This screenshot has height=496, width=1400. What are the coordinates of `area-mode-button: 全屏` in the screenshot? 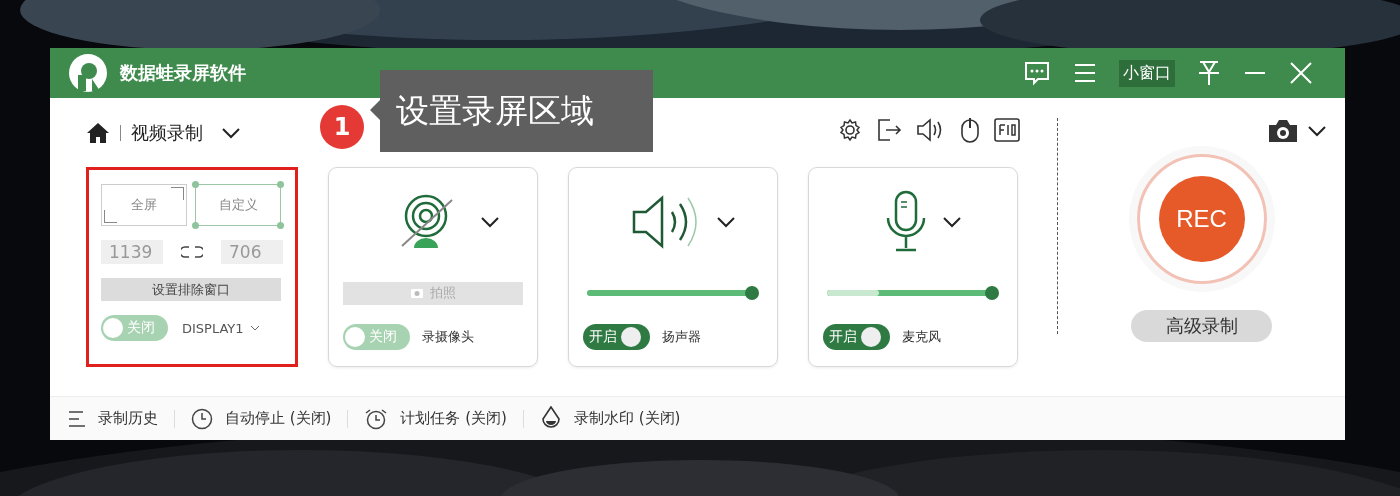 It's located at (144, 205).